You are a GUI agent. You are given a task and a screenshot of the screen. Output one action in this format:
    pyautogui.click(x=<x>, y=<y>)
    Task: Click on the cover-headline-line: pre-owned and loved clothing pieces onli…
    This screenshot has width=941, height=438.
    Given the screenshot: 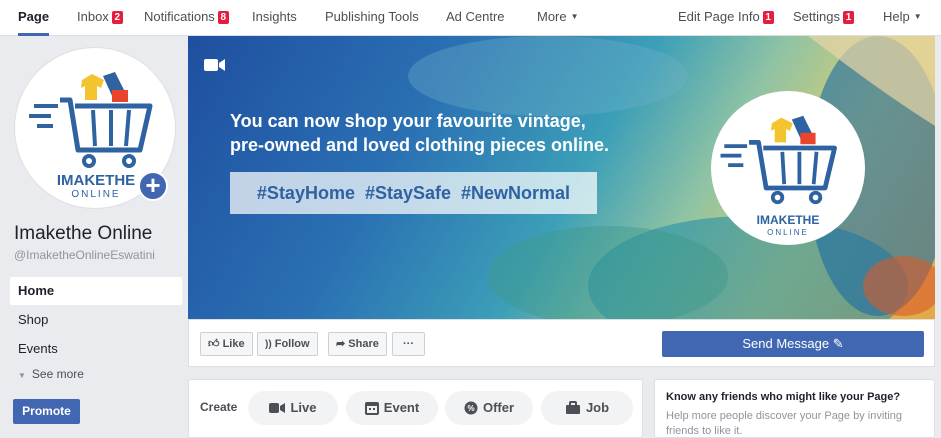 What is the action you would take?
    pyautogui.click(x=420, y=145)
    